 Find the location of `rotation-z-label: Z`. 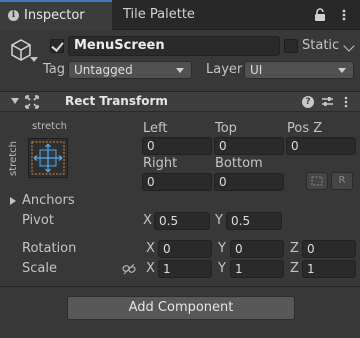

rotation-z-label: Z is located at coordinates (294, 248).